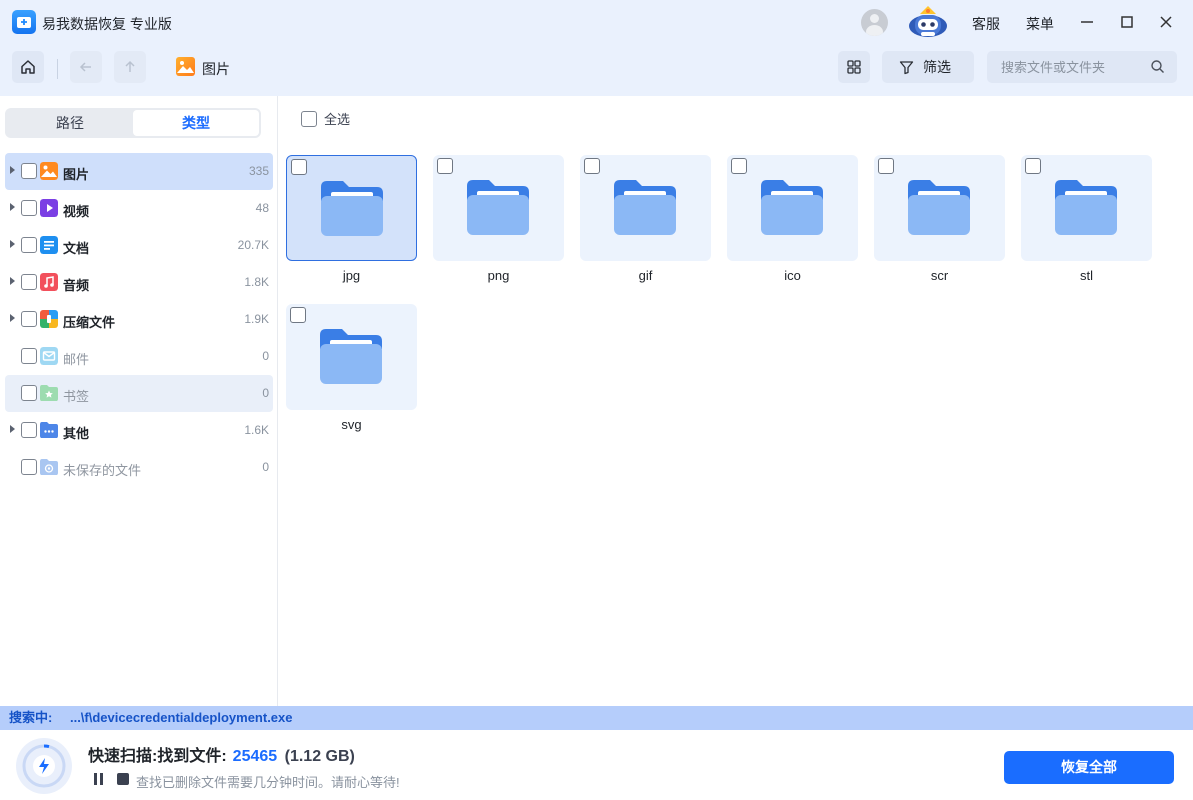  Describe the element at coordinates (256, 282) in the screenshot. I see `category-count: 1.8K` at that location.